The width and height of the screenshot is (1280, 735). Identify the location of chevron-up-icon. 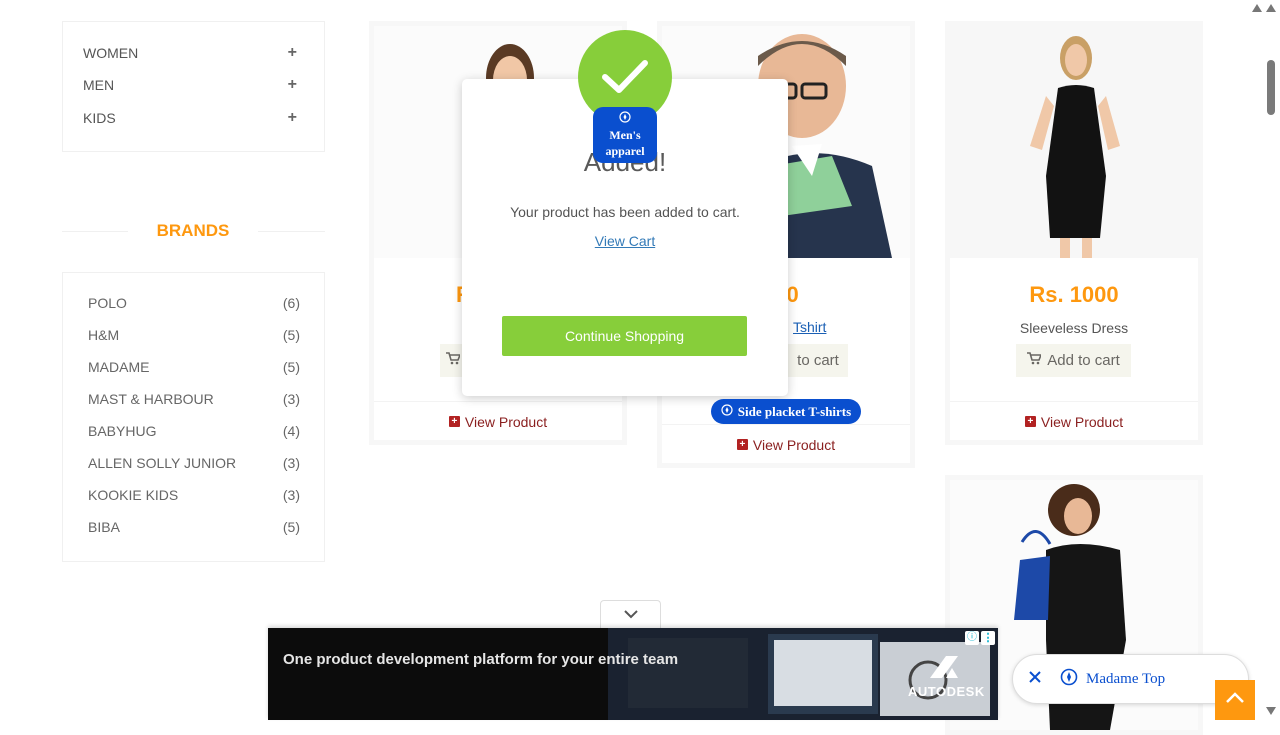
(1235, 700).